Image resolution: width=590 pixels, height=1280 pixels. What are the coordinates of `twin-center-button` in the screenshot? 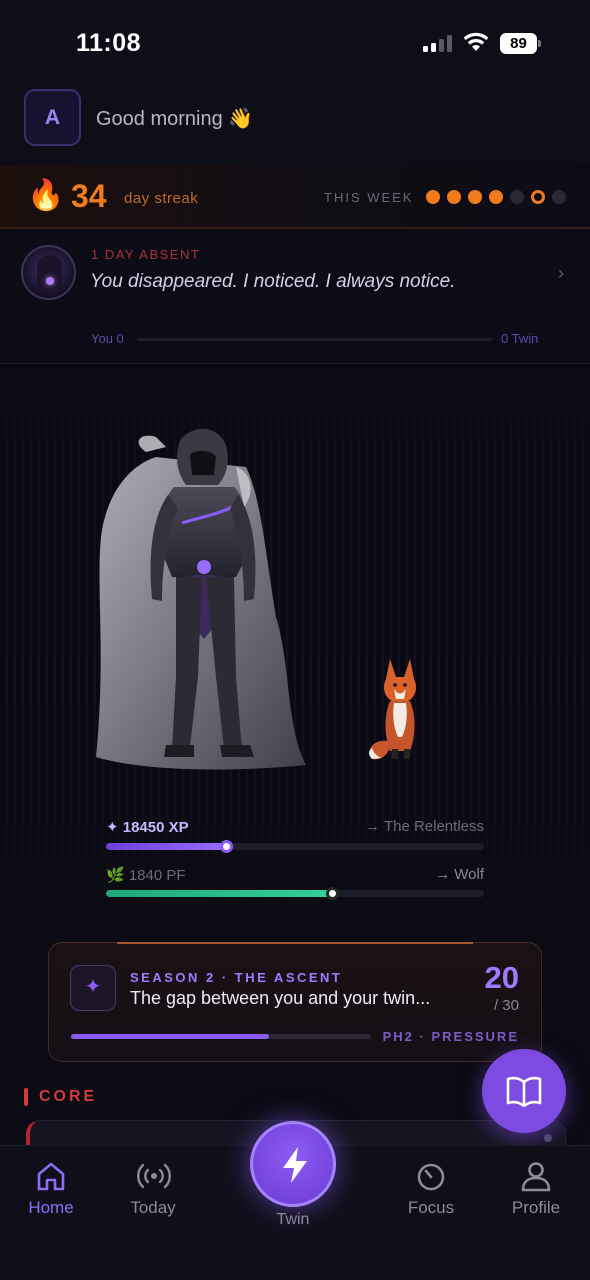 It's located at (293, 1164).